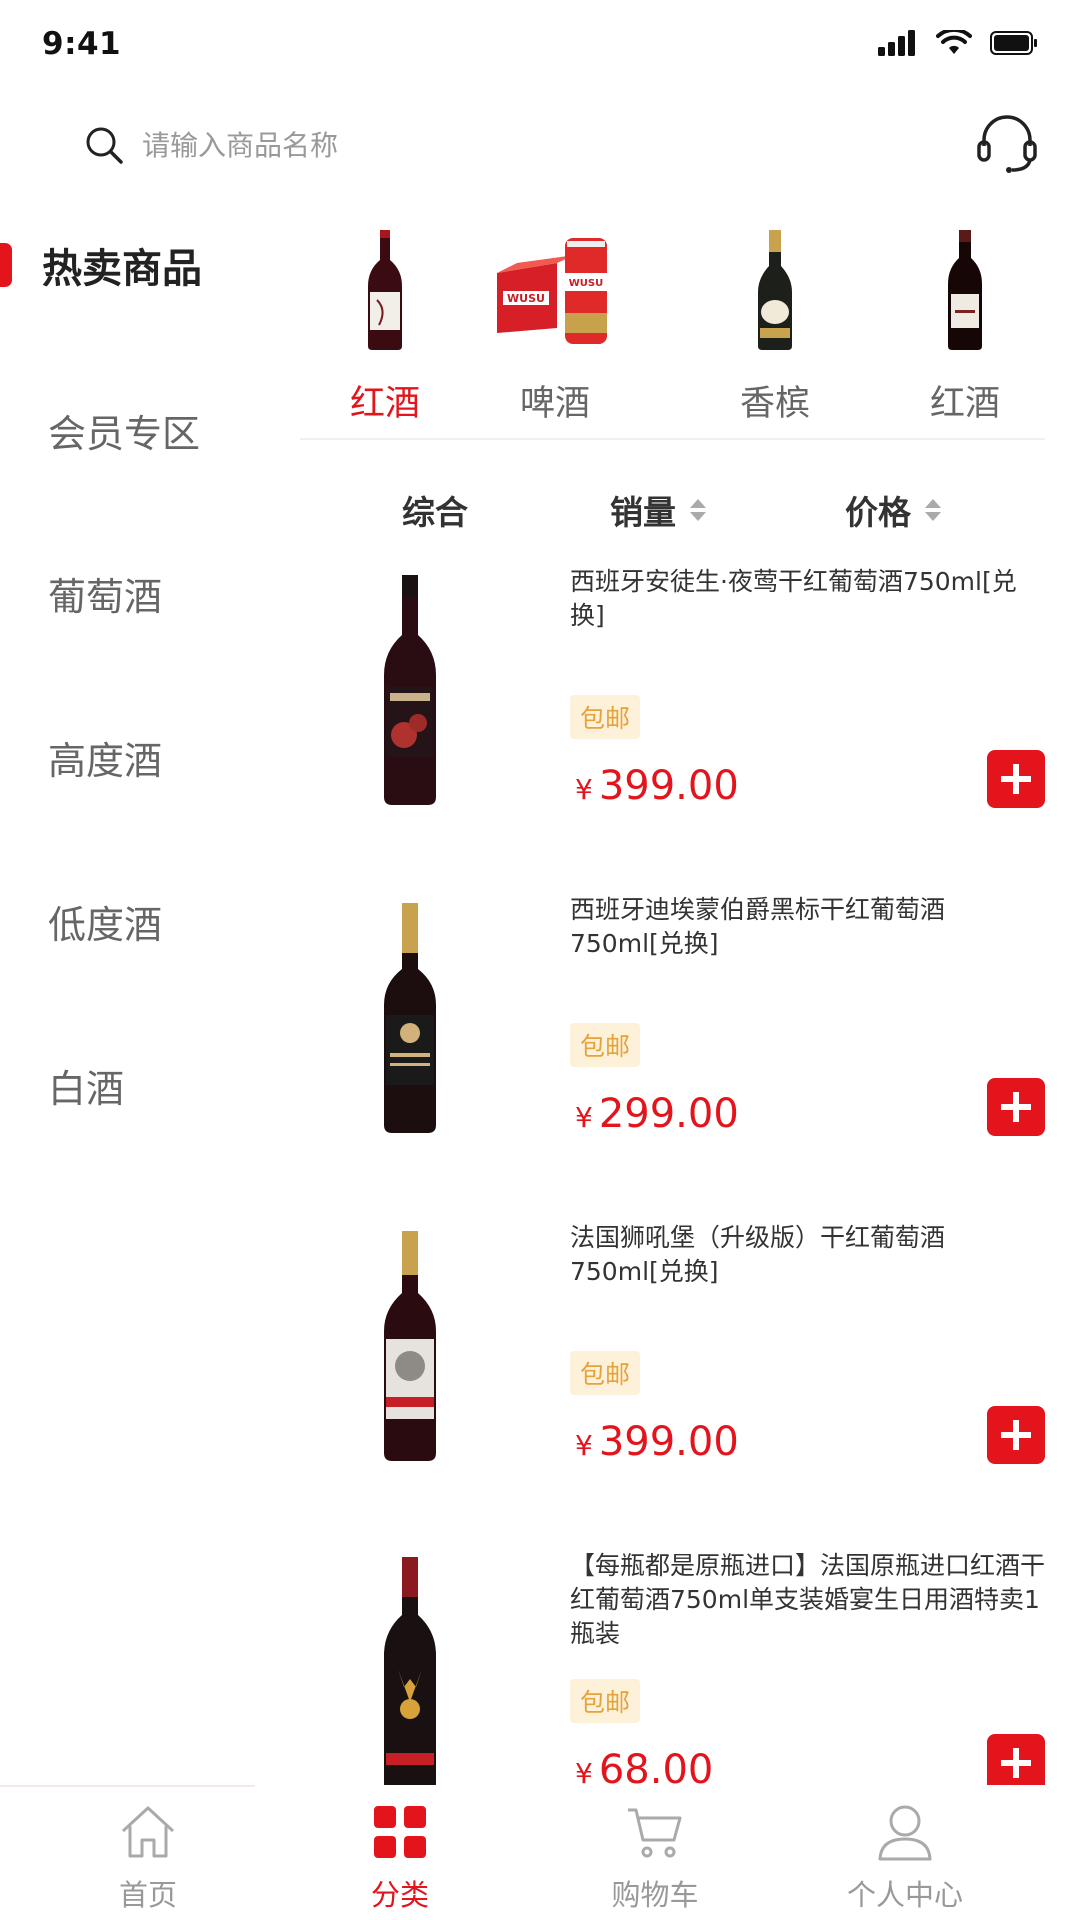 The height and width of the screenshot is (1920, 1080). What do you see at coordinates (668, 1114) in the screenshot?
I see `price-value: 299.00` at bounding box center [668, 1114].